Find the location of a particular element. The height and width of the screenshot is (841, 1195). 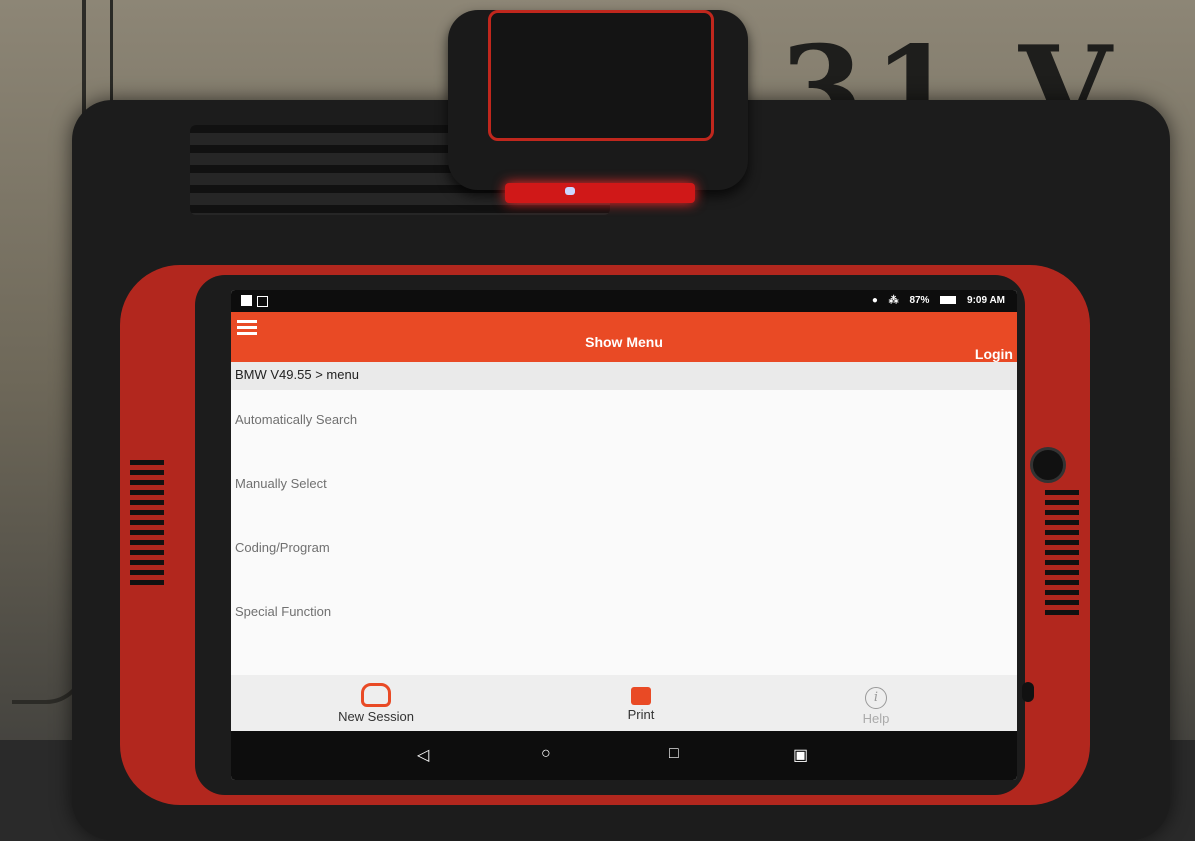

page-title: Show Menu is located at coordinates (624, 342).